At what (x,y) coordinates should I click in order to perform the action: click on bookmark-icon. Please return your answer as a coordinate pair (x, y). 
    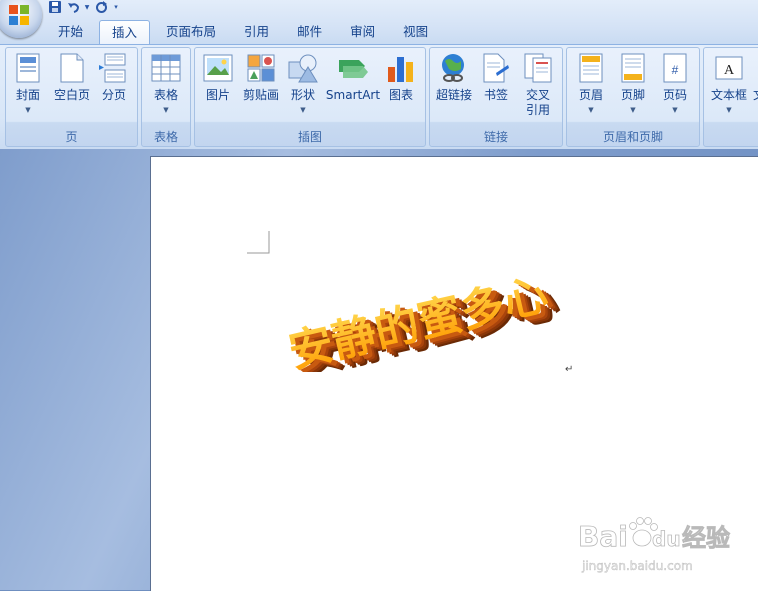
    Looking at the image, I should click on (496, 68).